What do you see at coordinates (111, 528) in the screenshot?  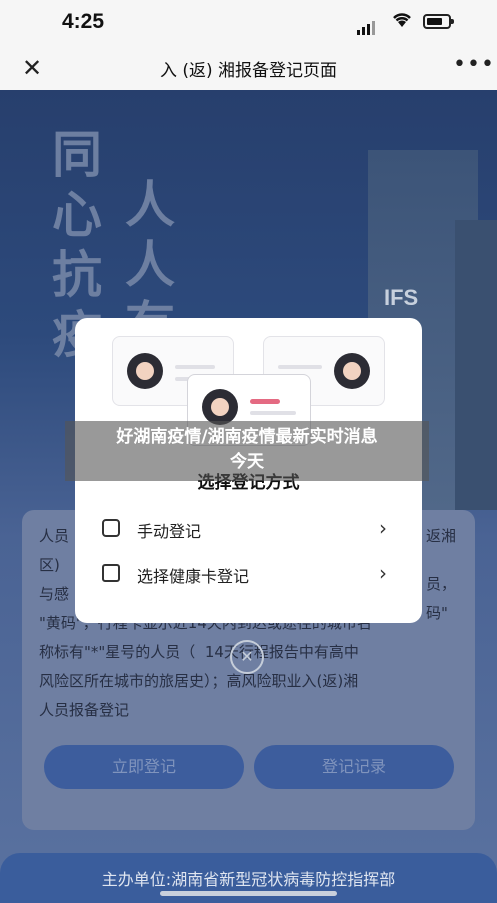 I see `edit-icon` at bounding box center [111, 528].